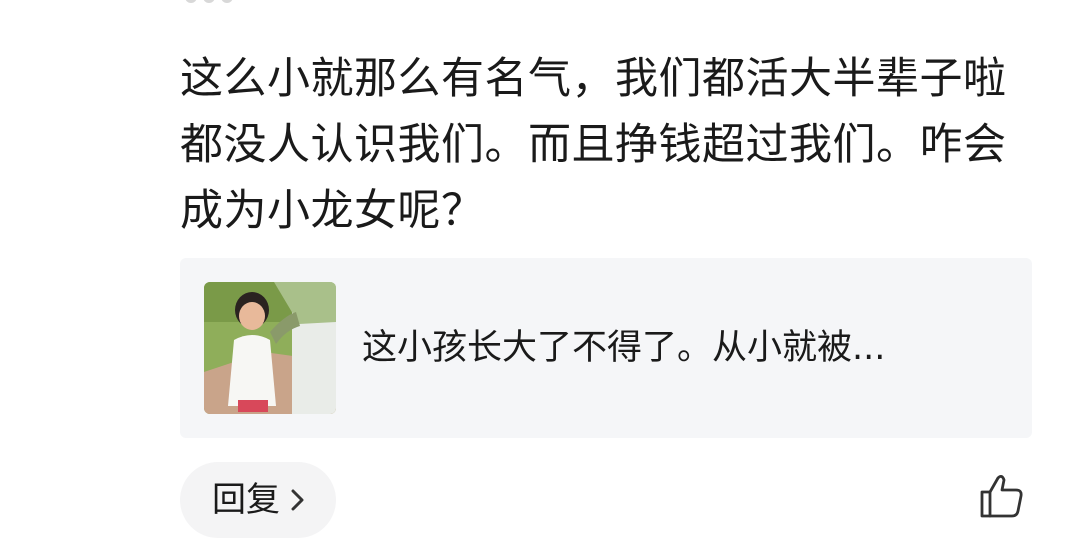 Image resolution: width=1079 pixels, height=538 pixels. I want to click on like-button, so click(1002, 496).